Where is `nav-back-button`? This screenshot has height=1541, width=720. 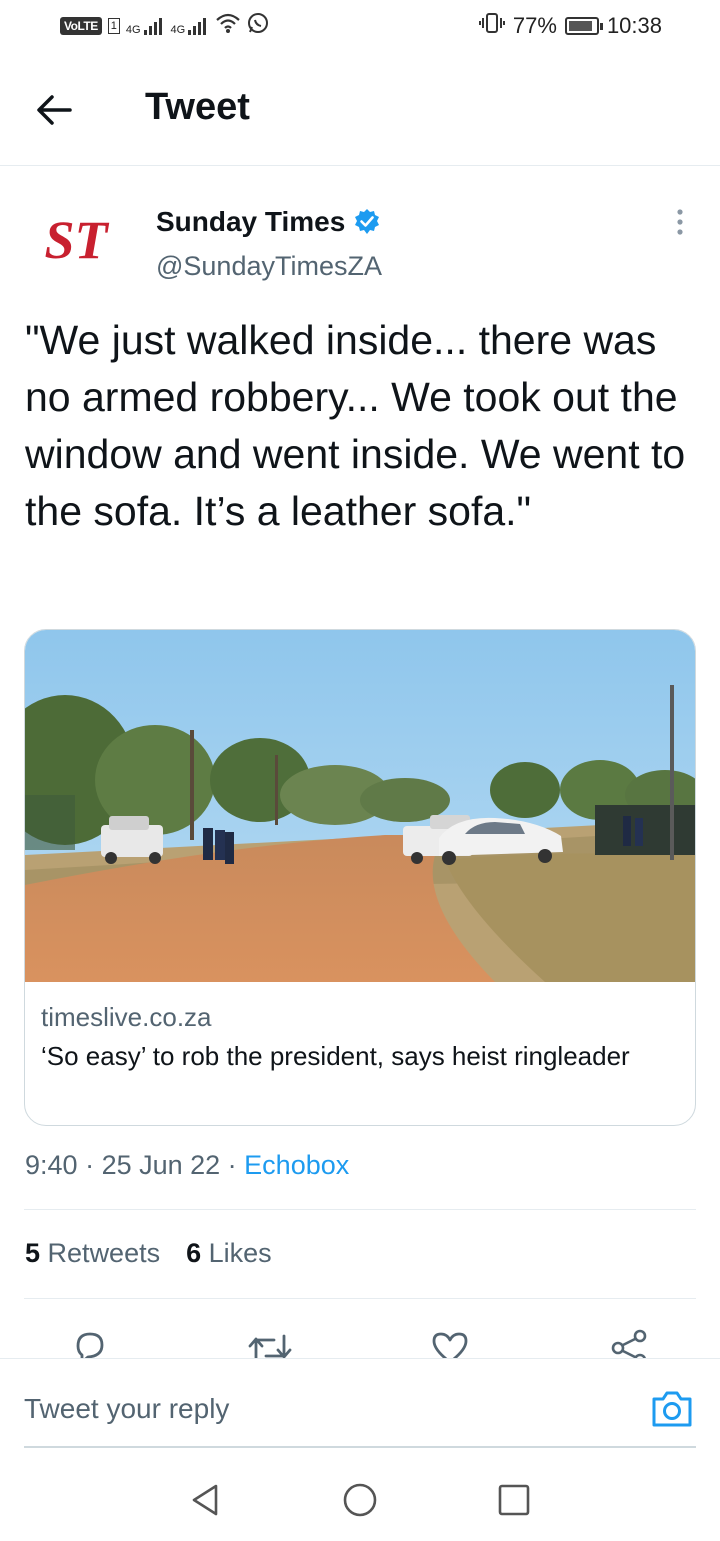
nav-back-button is located at coordinates (206, 1500).